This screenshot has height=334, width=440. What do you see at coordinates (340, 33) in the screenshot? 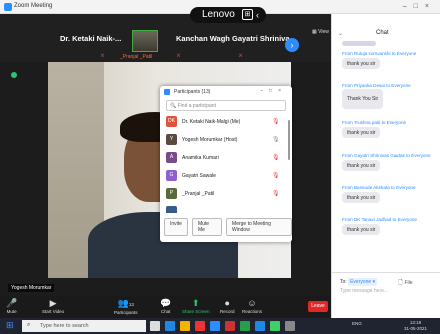
I see `chat-collapse-icon: ⌄` at bounding box center [340, 33].